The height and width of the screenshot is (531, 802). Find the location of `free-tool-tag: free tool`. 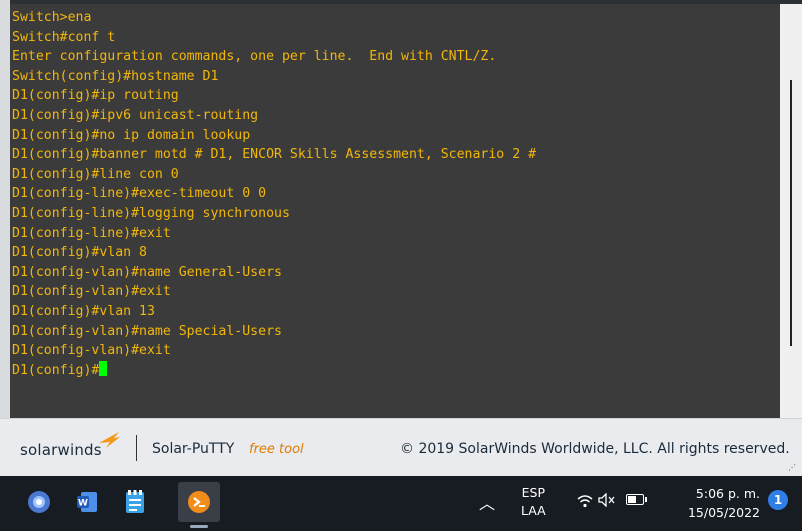

free-tool-tag: free tool is located at coordinates (276, 449).